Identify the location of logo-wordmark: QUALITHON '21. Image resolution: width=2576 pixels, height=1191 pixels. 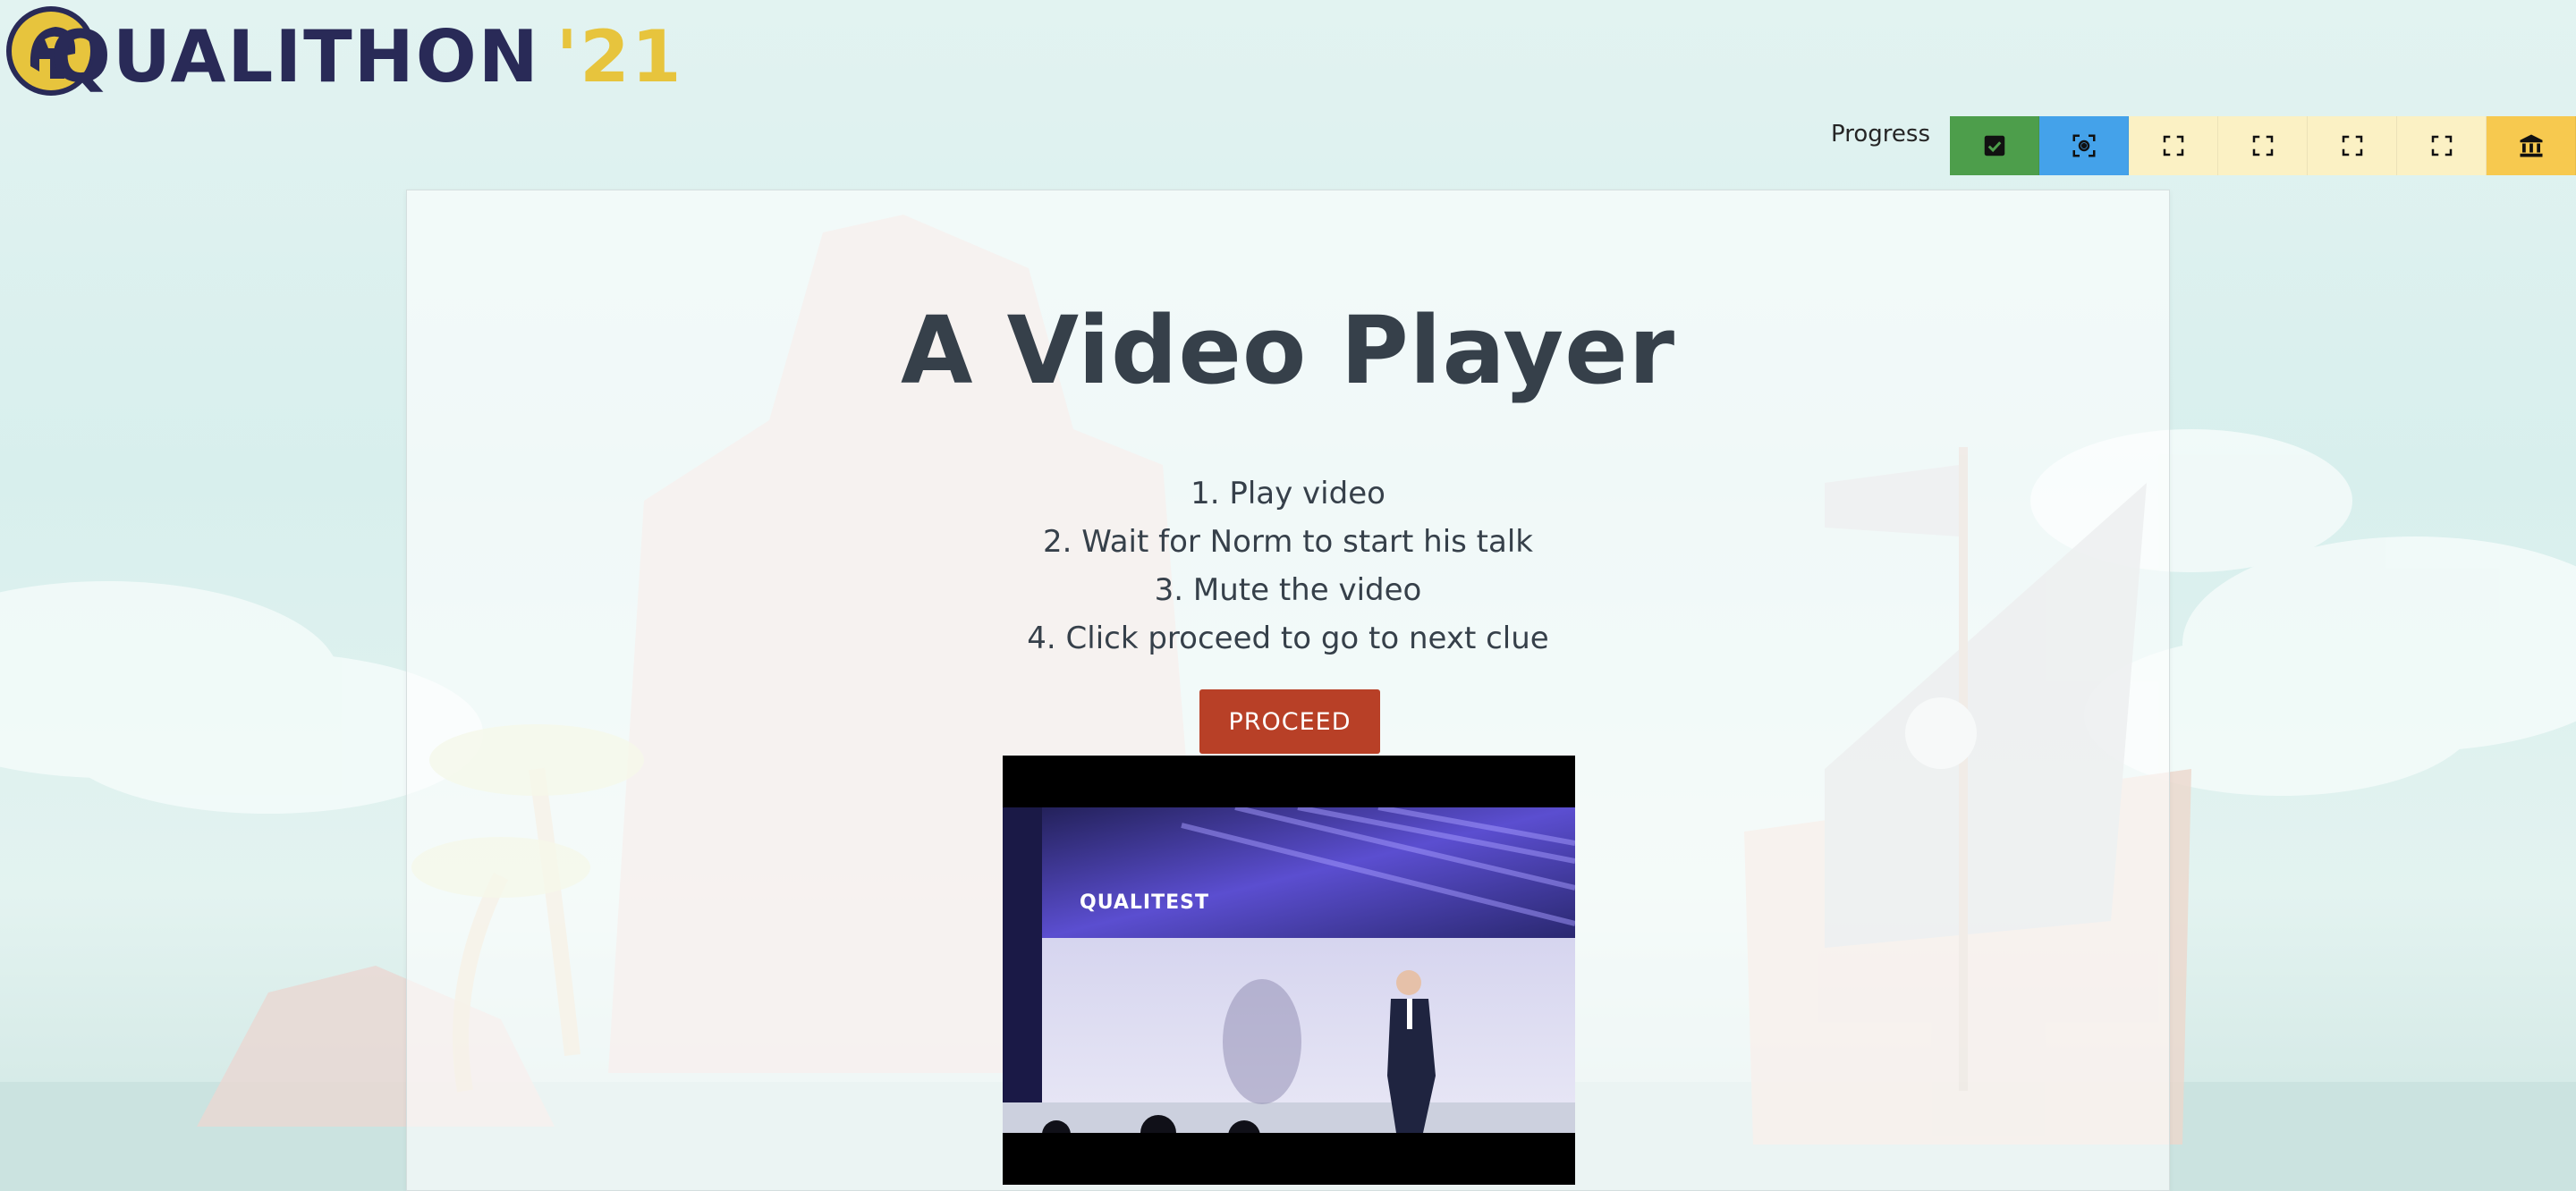
(366, 57).